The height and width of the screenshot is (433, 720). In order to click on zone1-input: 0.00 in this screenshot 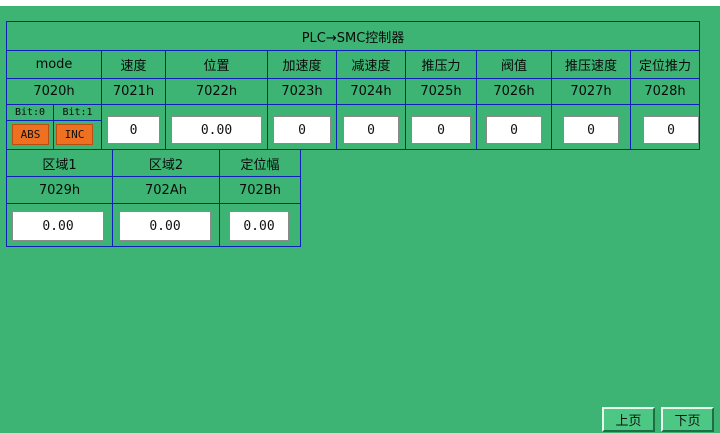, I will do `click(58, 226)`.